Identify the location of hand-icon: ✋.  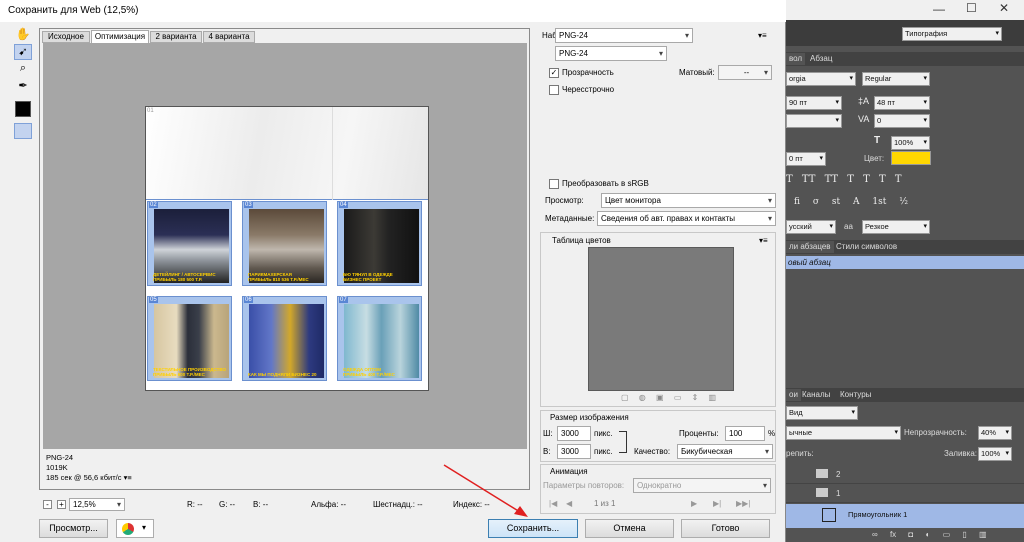
(23, 35).